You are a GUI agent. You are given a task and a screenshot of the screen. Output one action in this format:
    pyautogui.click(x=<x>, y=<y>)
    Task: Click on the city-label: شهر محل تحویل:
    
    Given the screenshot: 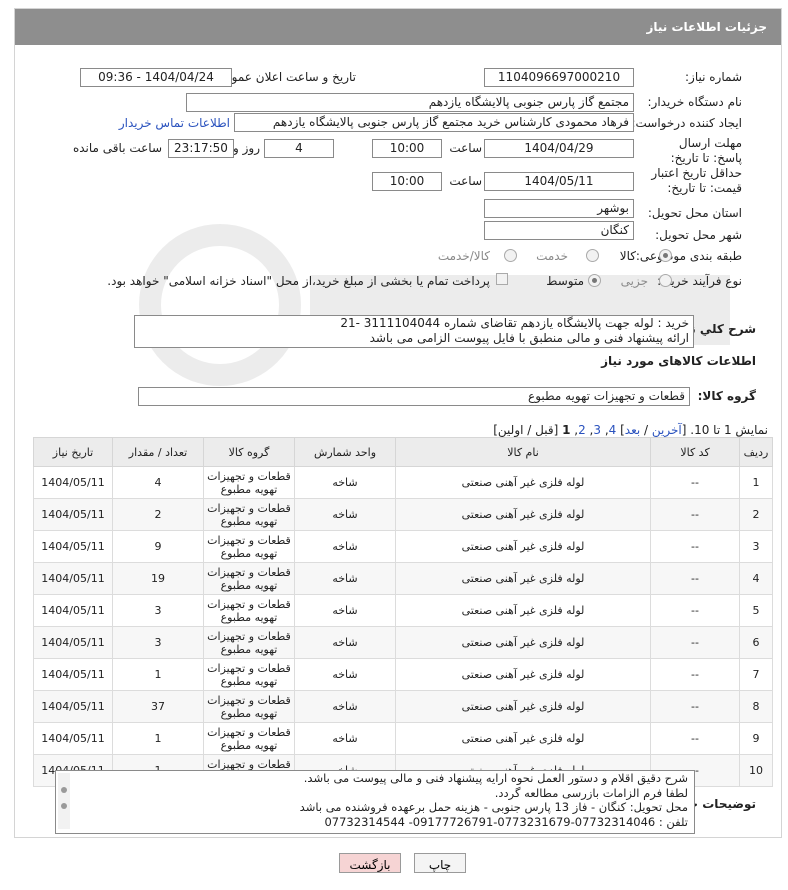 What is the action you would take?
    pyautogui.click(x=698, y=235)
    